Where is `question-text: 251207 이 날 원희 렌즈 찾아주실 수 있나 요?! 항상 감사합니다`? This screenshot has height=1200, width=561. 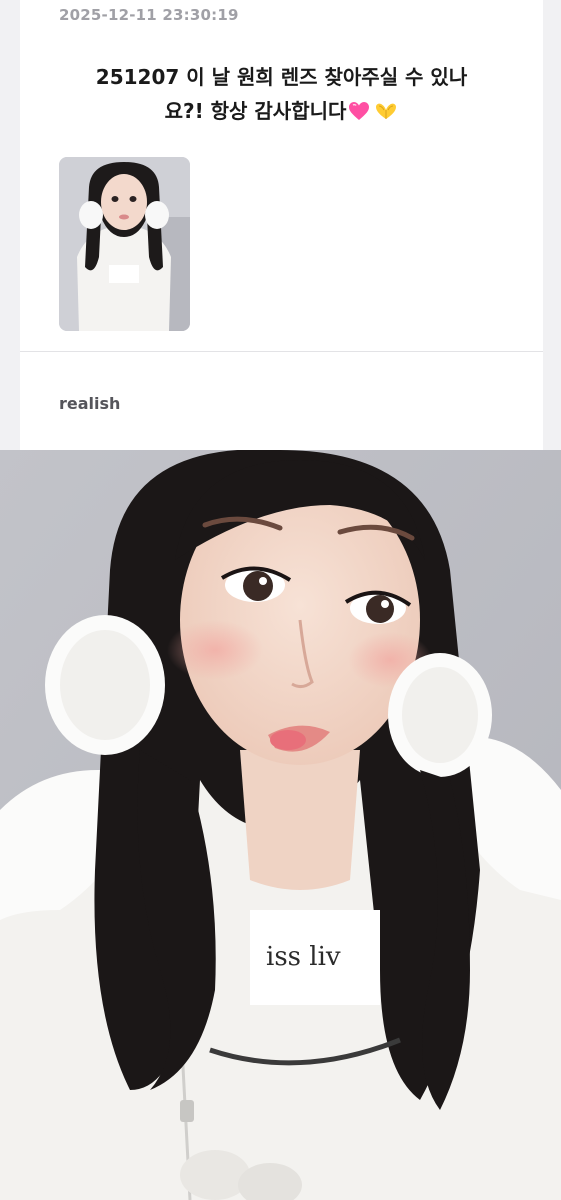 question-text: 251207 이 날 원희 렌즈 찾아주실 수 있나 요?! 항상 감사합니다 is located at coordinates (281, 94).